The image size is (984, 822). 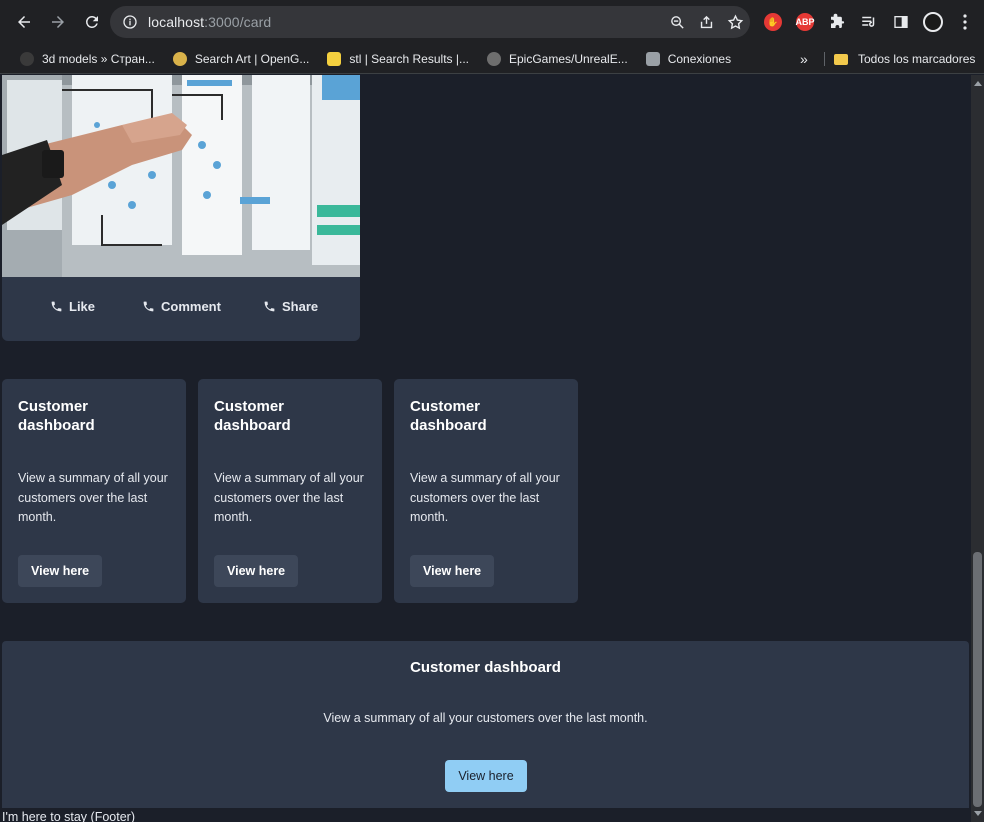 I want to click on stop-hand-extension-icon: ✋, so click(x=773, y=22).